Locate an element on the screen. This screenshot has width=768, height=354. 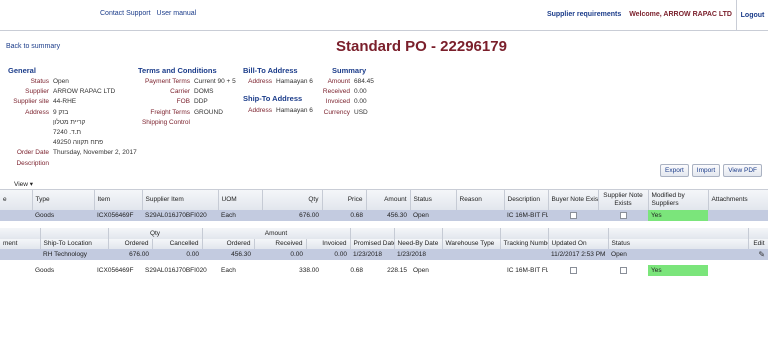
column-header: Item is located at coordinates (118, 200).